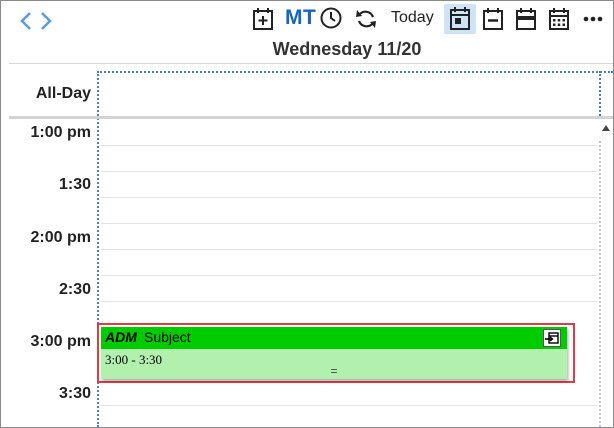  I want to click on day-view-icon, so click(460, 18).